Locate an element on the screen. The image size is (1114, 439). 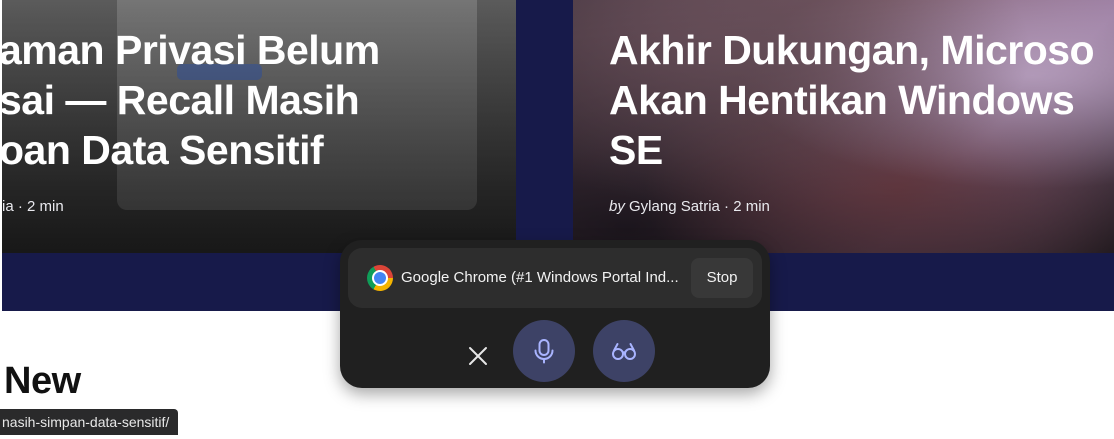
vision-button is located at coordinates (624, 351).